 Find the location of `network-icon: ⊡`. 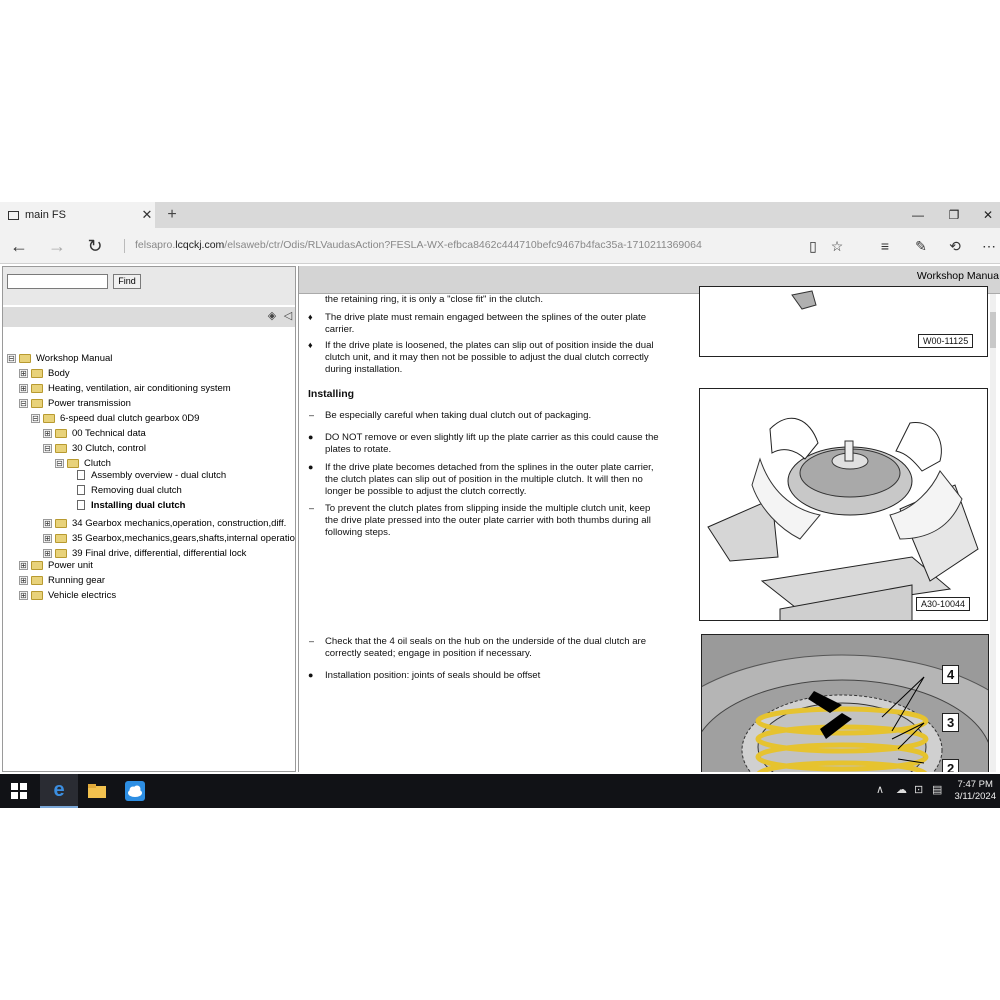

network-icon: ⊡ is located at coordinates (918, 789).